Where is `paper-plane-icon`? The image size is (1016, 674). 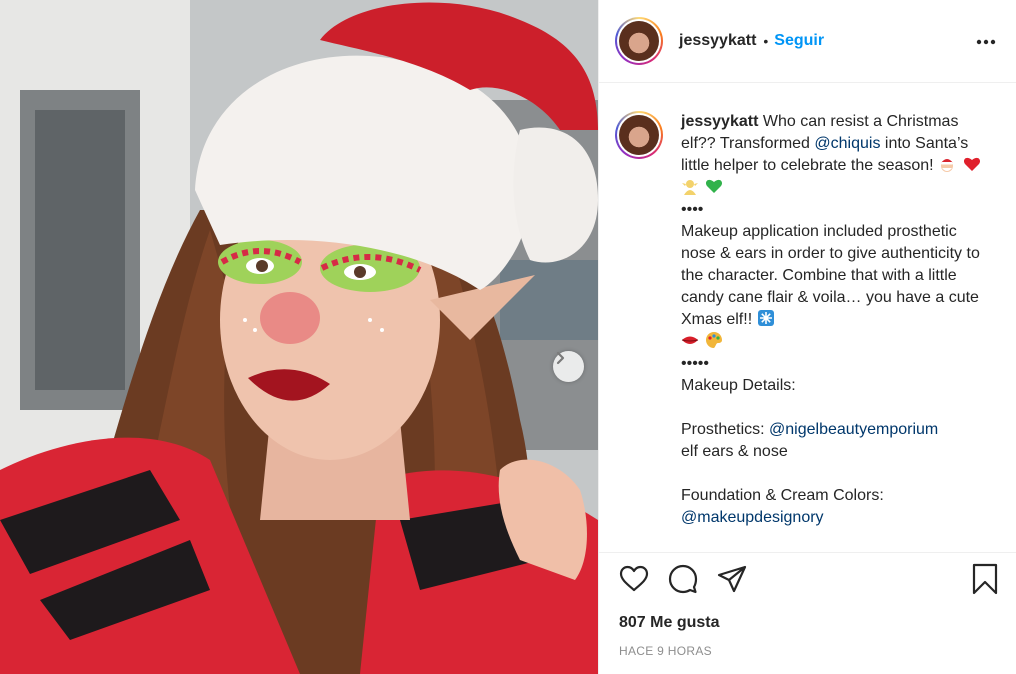 paper-plane-icon is located at coordinates (732, 579).